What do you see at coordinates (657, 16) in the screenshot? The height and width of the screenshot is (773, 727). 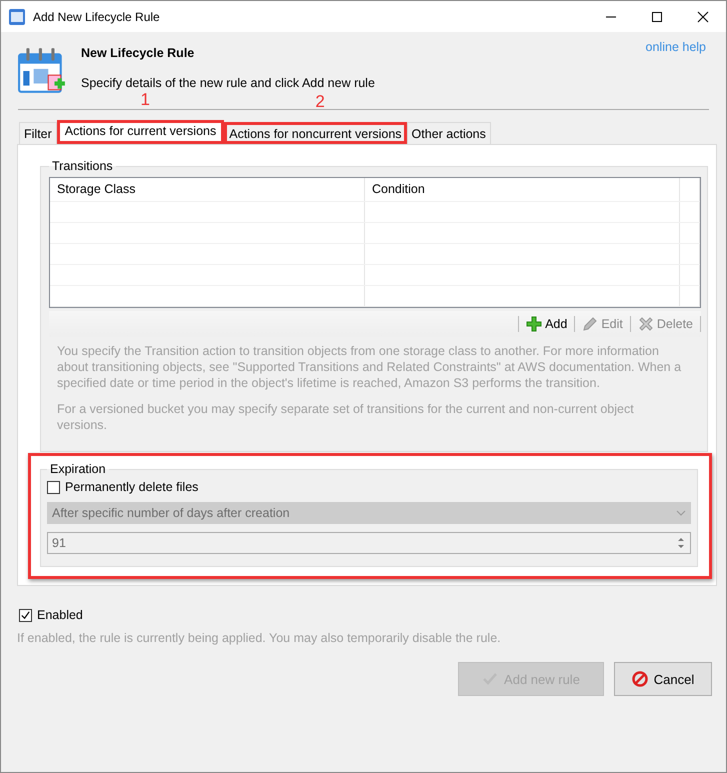 I see `maximize-icon` at bounding box center [657, 16].